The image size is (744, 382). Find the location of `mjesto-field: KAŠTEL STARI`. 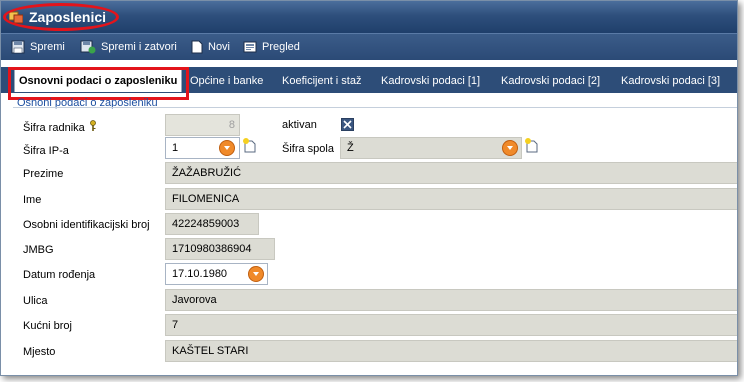

mjesto-field: KAŠTEL STARI is located at coordinates (451, 351).